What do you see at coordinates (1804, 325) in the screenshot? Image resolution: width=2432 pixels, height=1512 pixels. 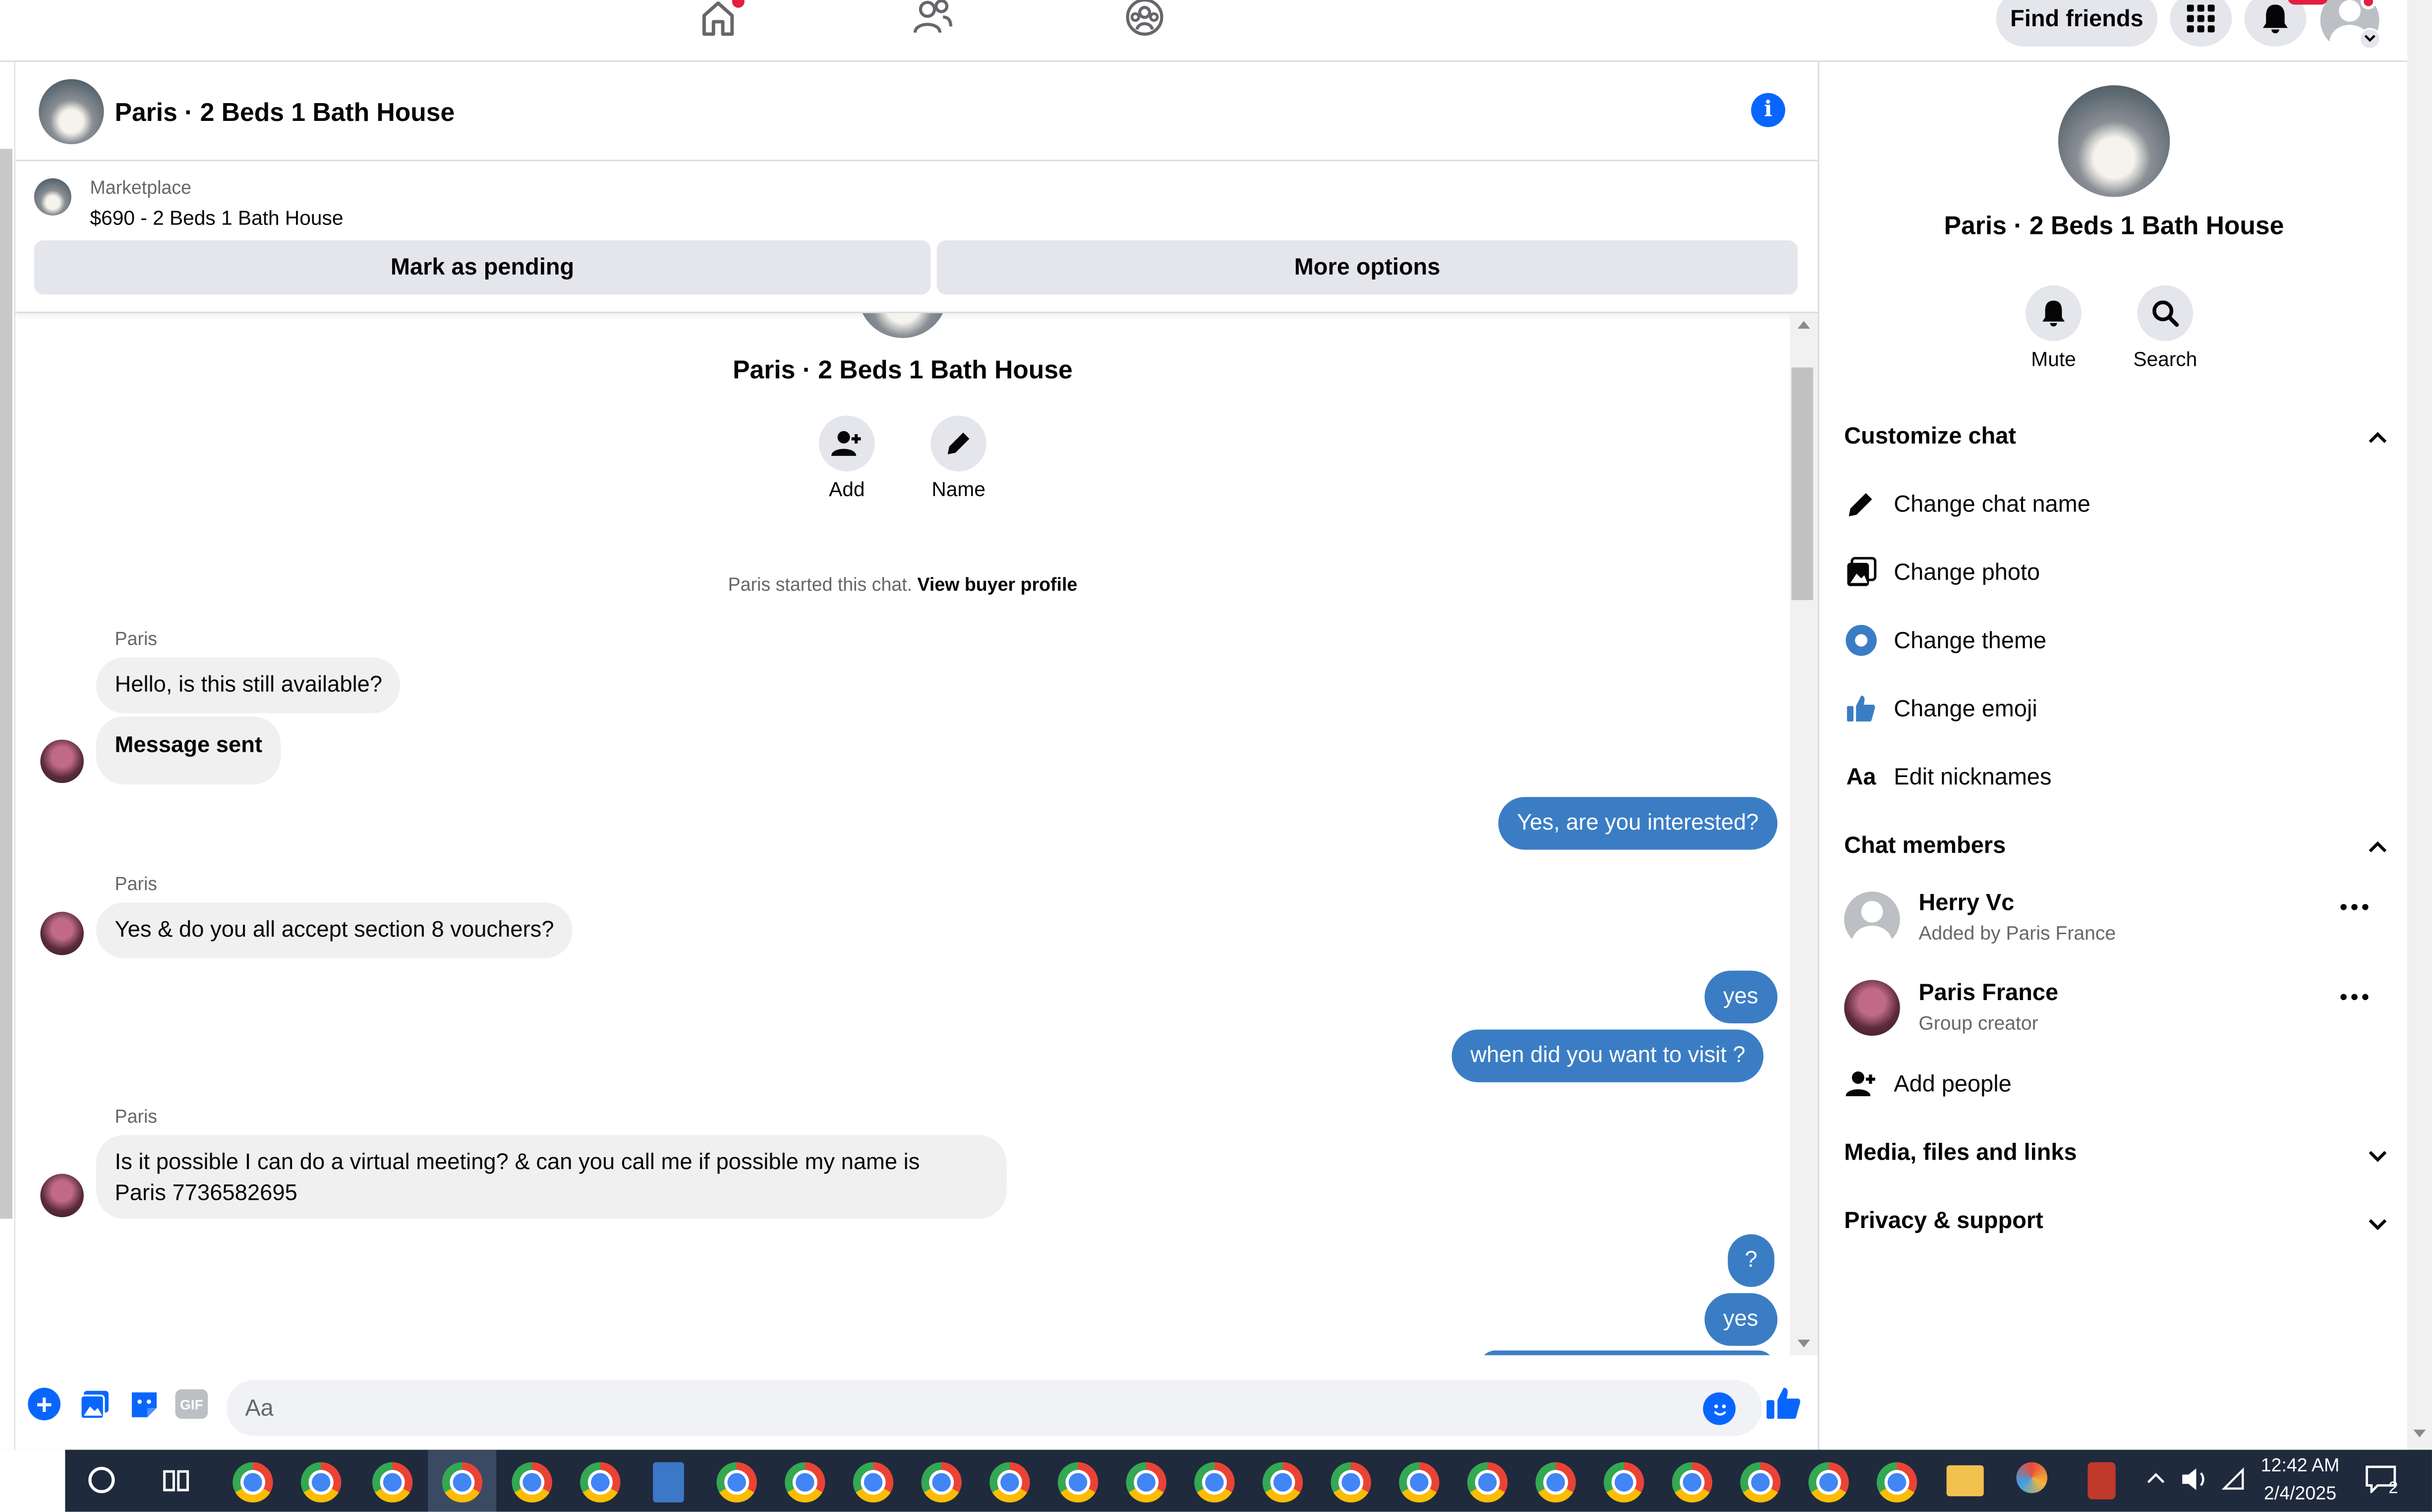 I see `scroll-up-icon` at bounding box center [1804, 325].